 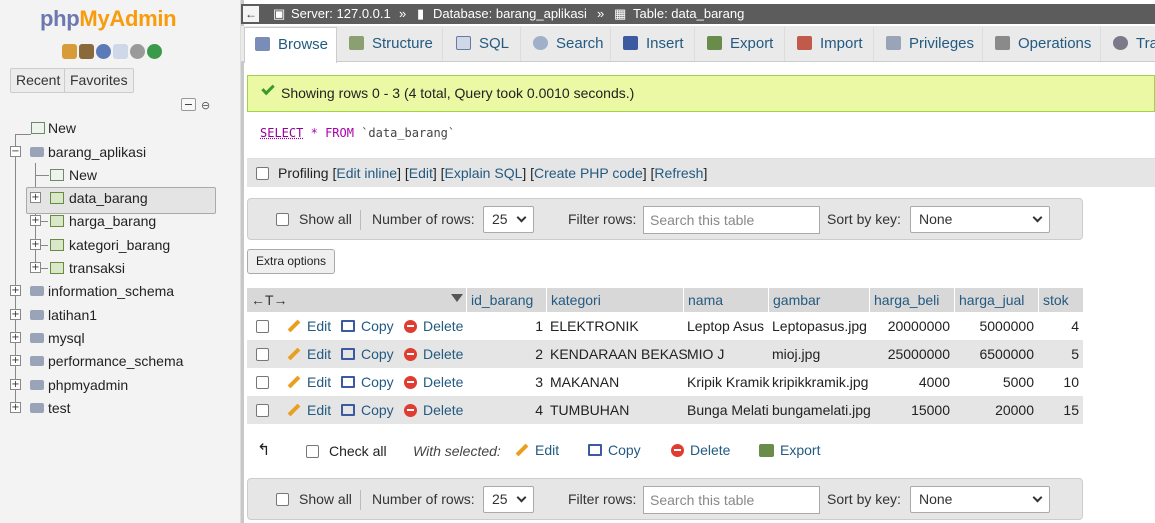 I want to click on back-arrow-icon: ←, so click(x=251, y=14).